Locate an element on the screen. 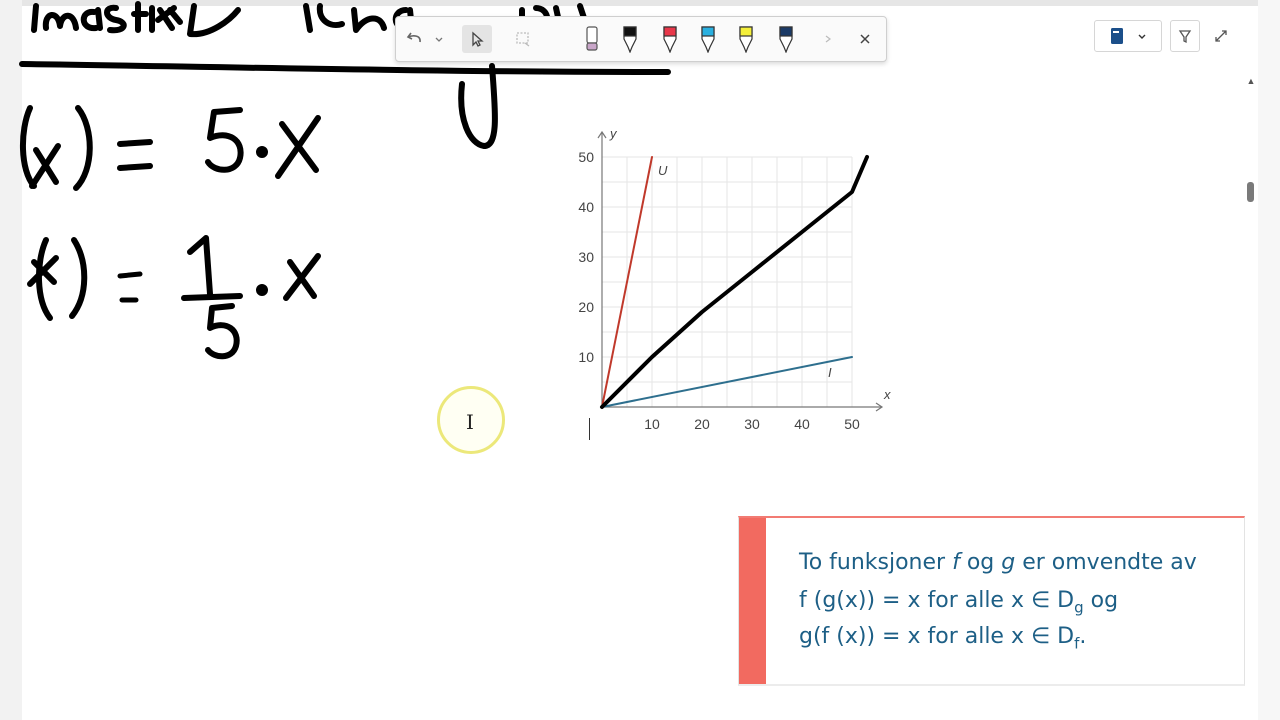 This screenshot has width=1280, height=720. lasso-icon is located at coordinates (523, 39).